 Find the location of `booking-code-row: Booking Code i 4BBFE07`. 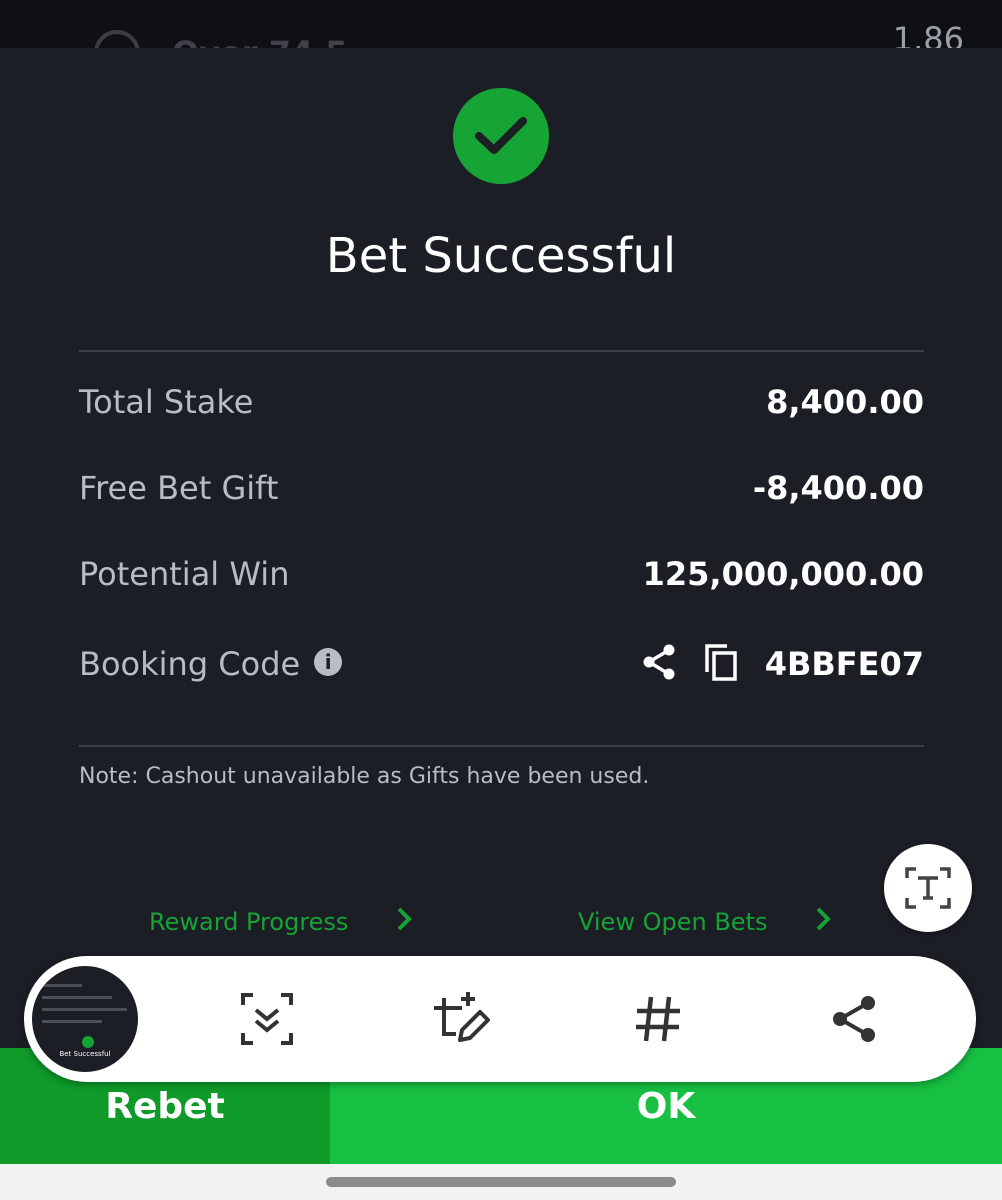

booking-code-row: Booking Code i 4BBFE07 is located at coordinates (501, 664).